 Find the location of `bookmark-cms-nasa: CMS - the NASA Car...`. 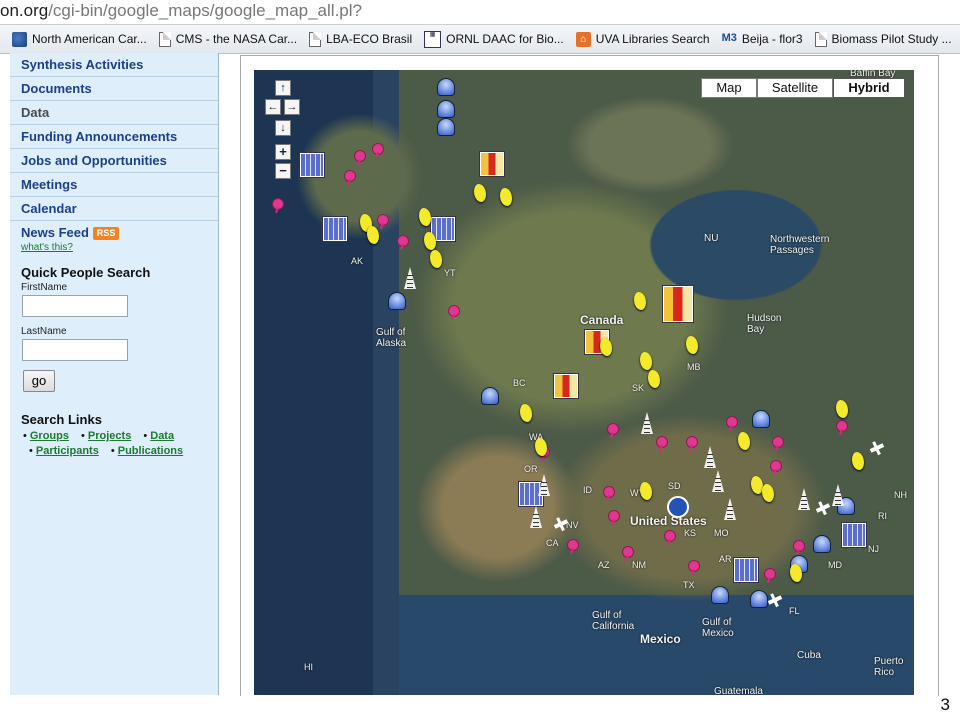

bookmark-cms-nasa: CMS - the NASA Car... is located at coordinates (227, 39).